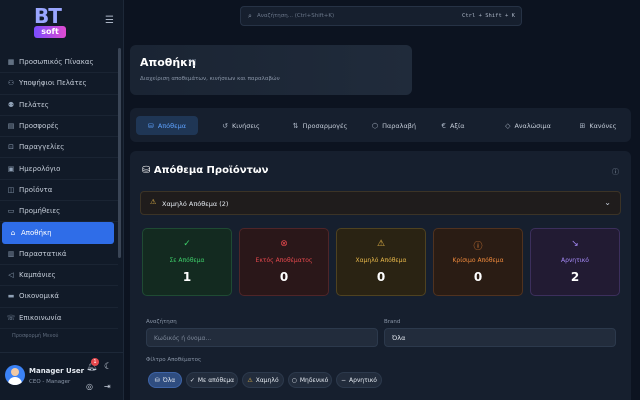 Image resolution: width=640 pixels, height=400 pixels. Describe the element at coordinates (108, 367) in the screenshot. I see `moon-icon: ☾` at that location.